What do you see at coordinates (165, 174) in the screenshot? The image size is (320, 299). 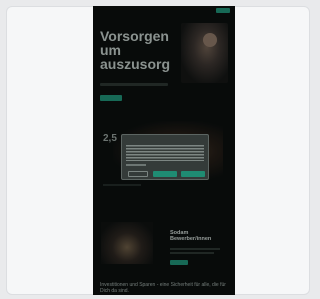 I see `necessary-only-button` at bounding box center [165, 174].